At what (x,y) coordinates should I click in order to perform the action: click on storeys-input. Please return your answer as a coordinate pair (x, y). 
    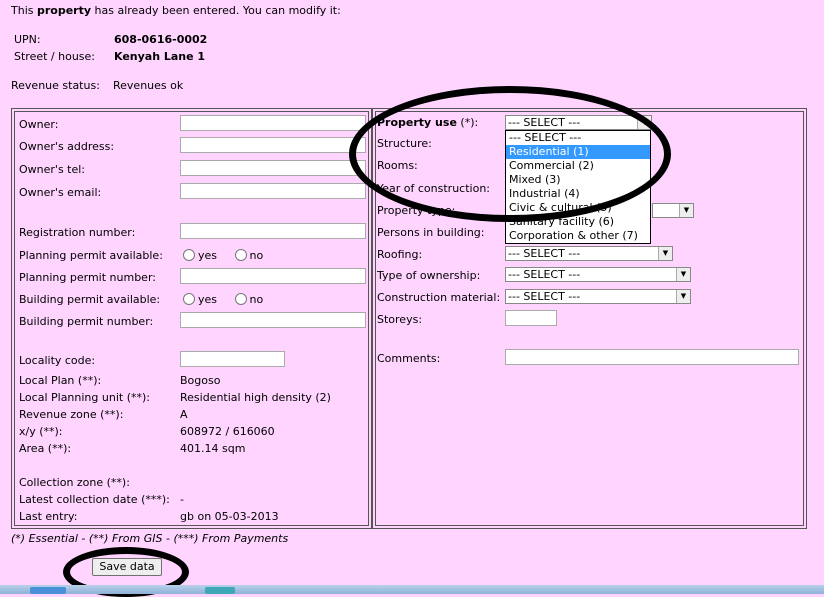
    Looking at the image, I should click on (531, 318).